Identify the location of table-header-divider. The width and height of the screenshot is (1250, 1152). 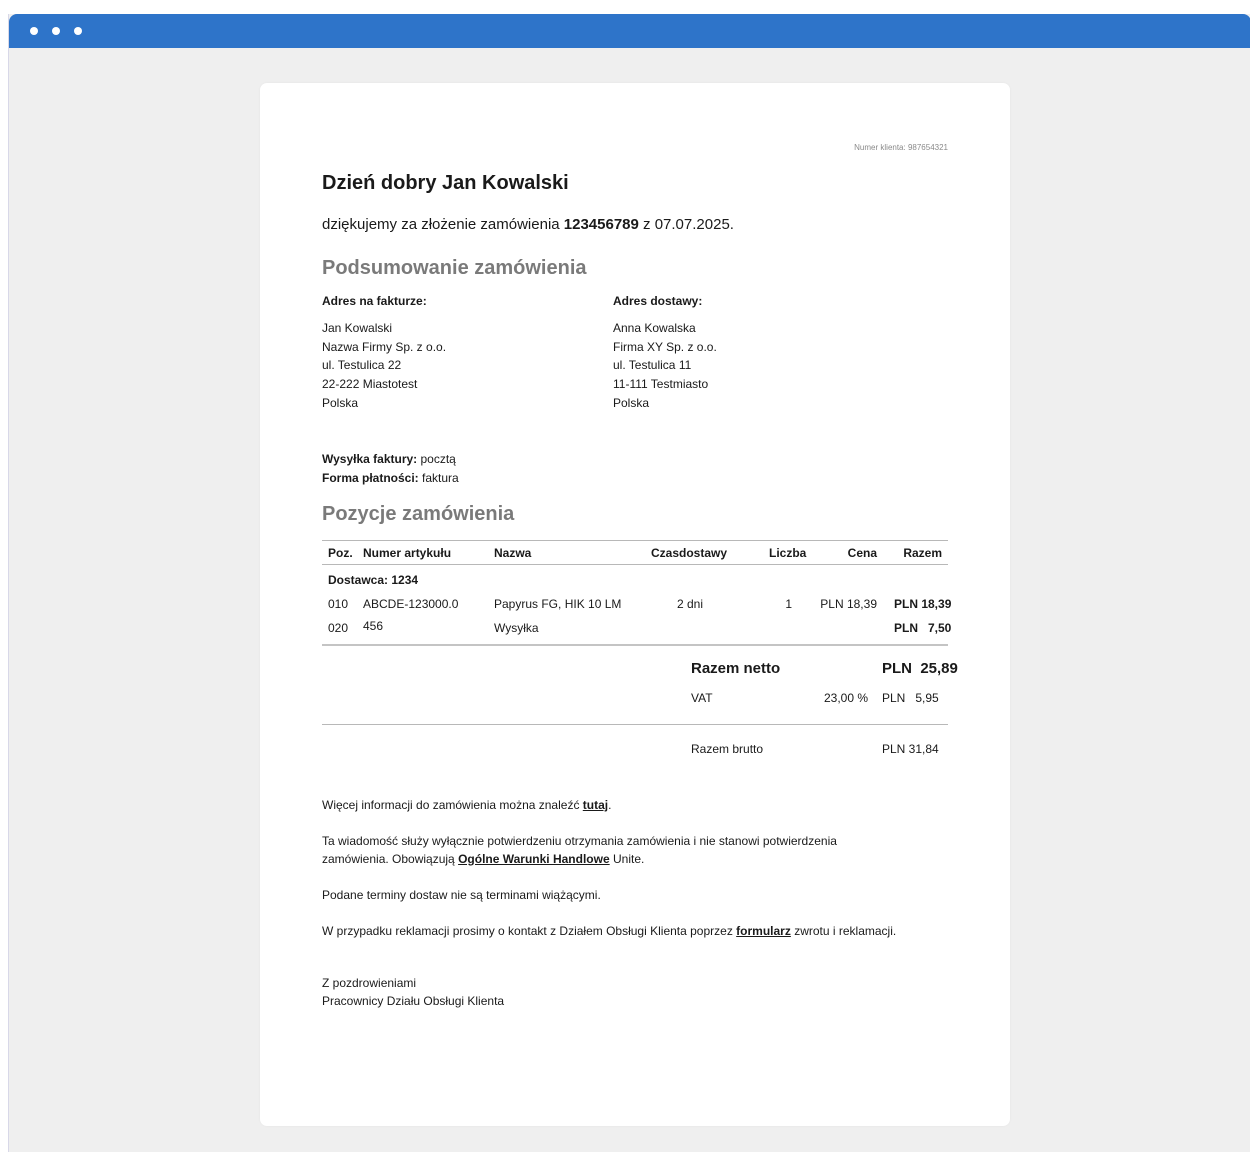
(635, 564).